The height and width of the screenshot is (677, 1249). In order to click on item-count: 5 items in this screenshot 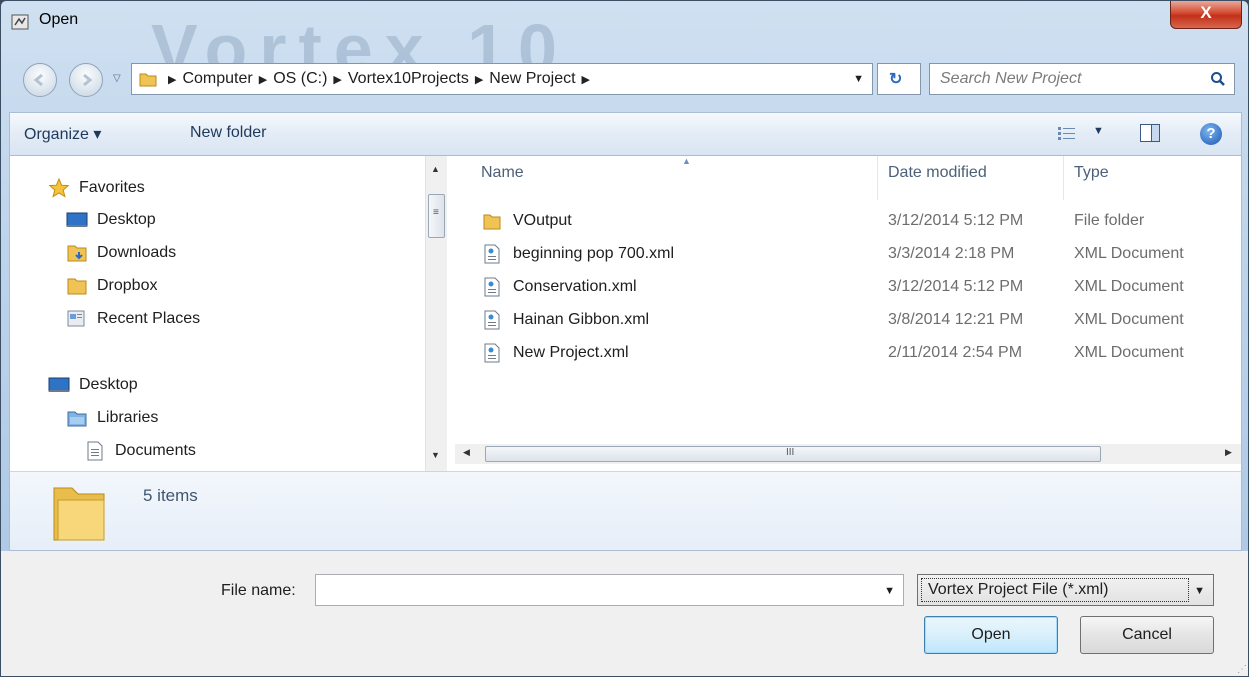, I will do `click(170, 495)`.